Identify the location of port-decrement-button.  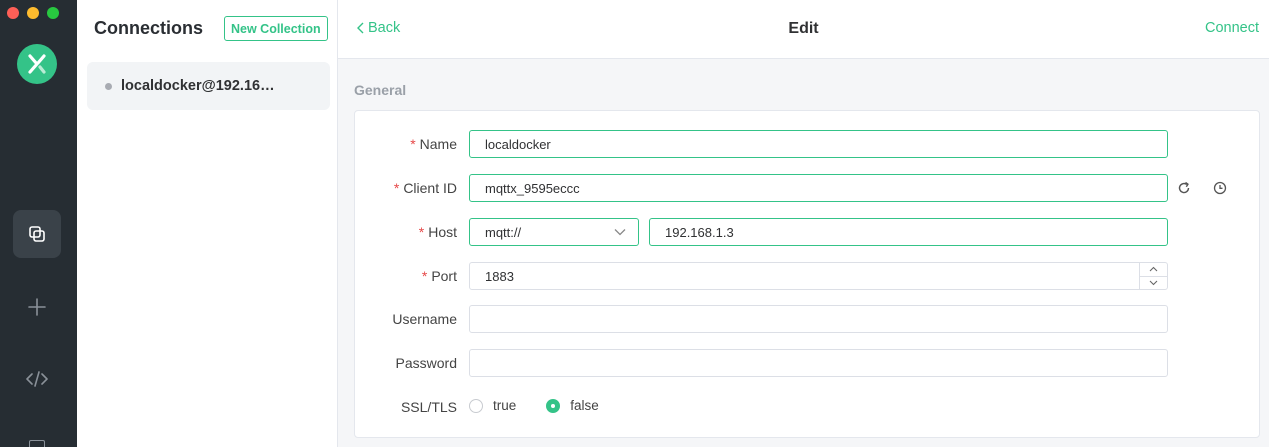
(1153, 282).